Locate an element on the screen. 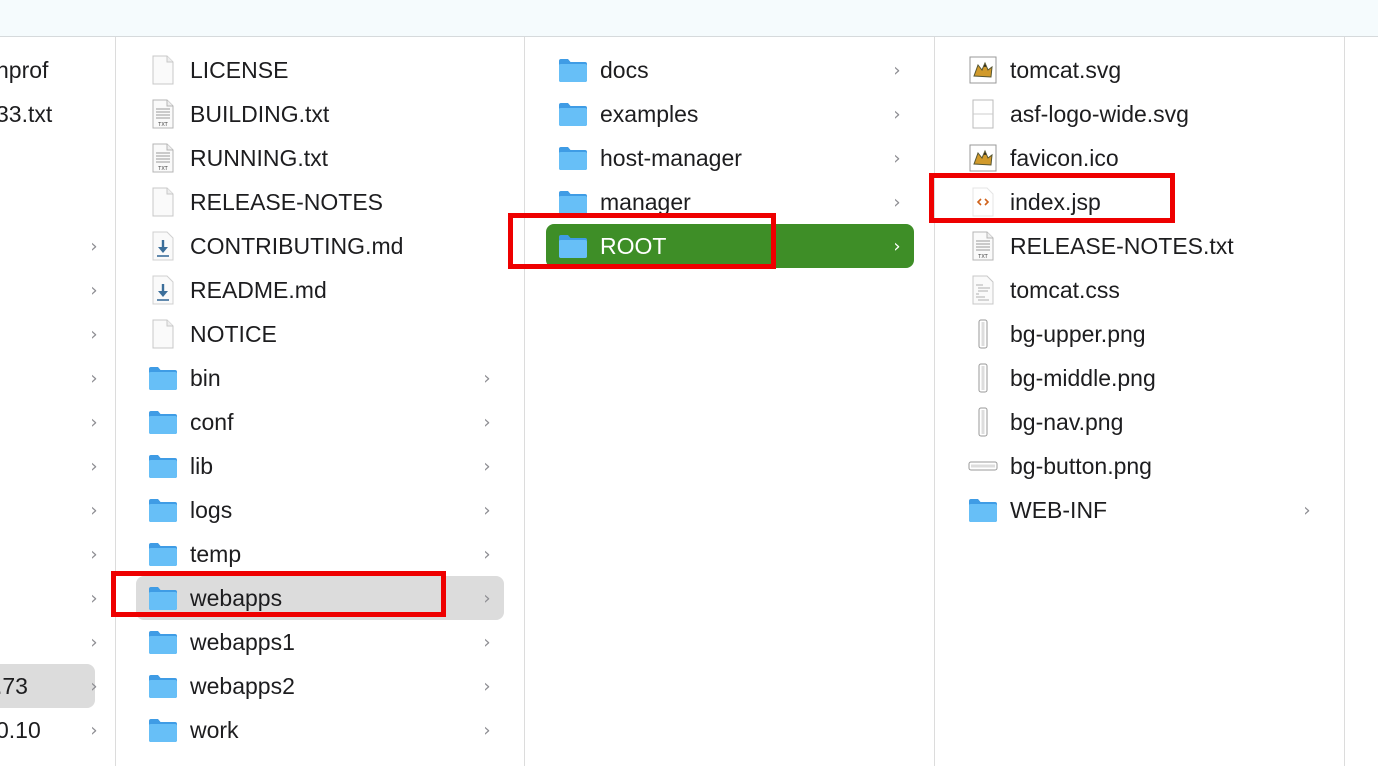 The height and width of the screenshot is (766, 1378). file-row-bg-nav-png: bg-nav.png is located at coordinates (1140, 422).